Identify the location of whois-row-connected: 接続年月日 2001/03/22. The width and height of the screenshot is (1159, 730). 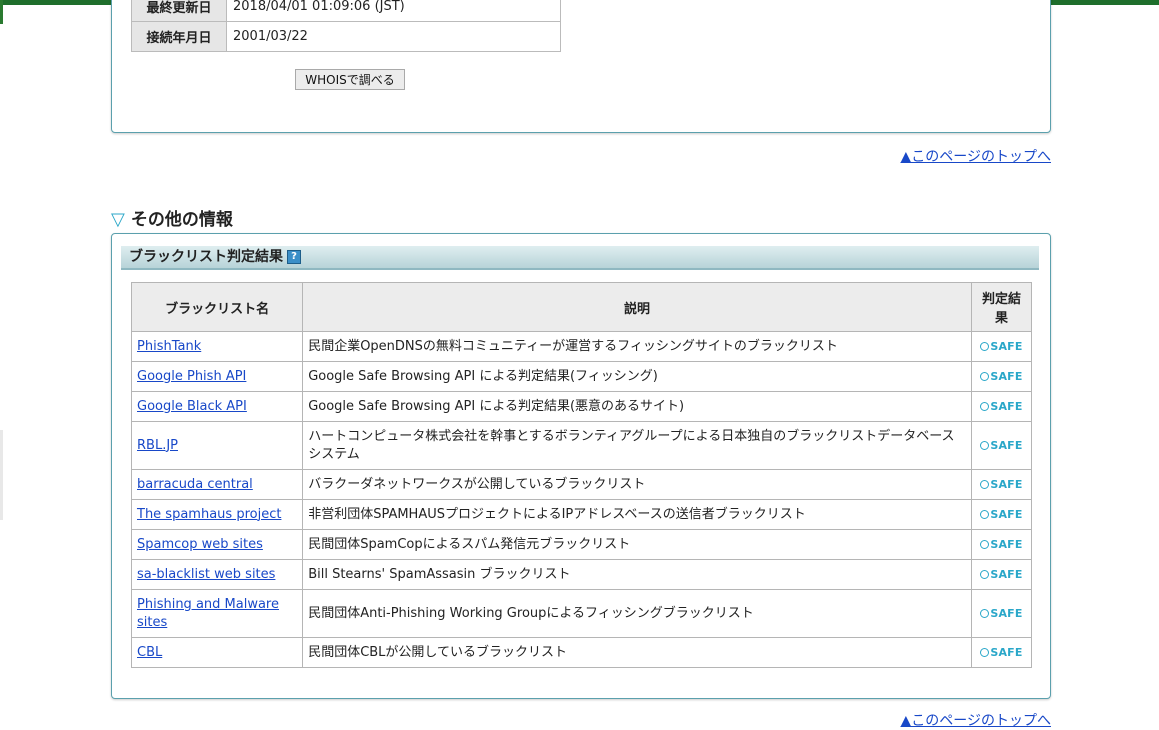
(346, 36).